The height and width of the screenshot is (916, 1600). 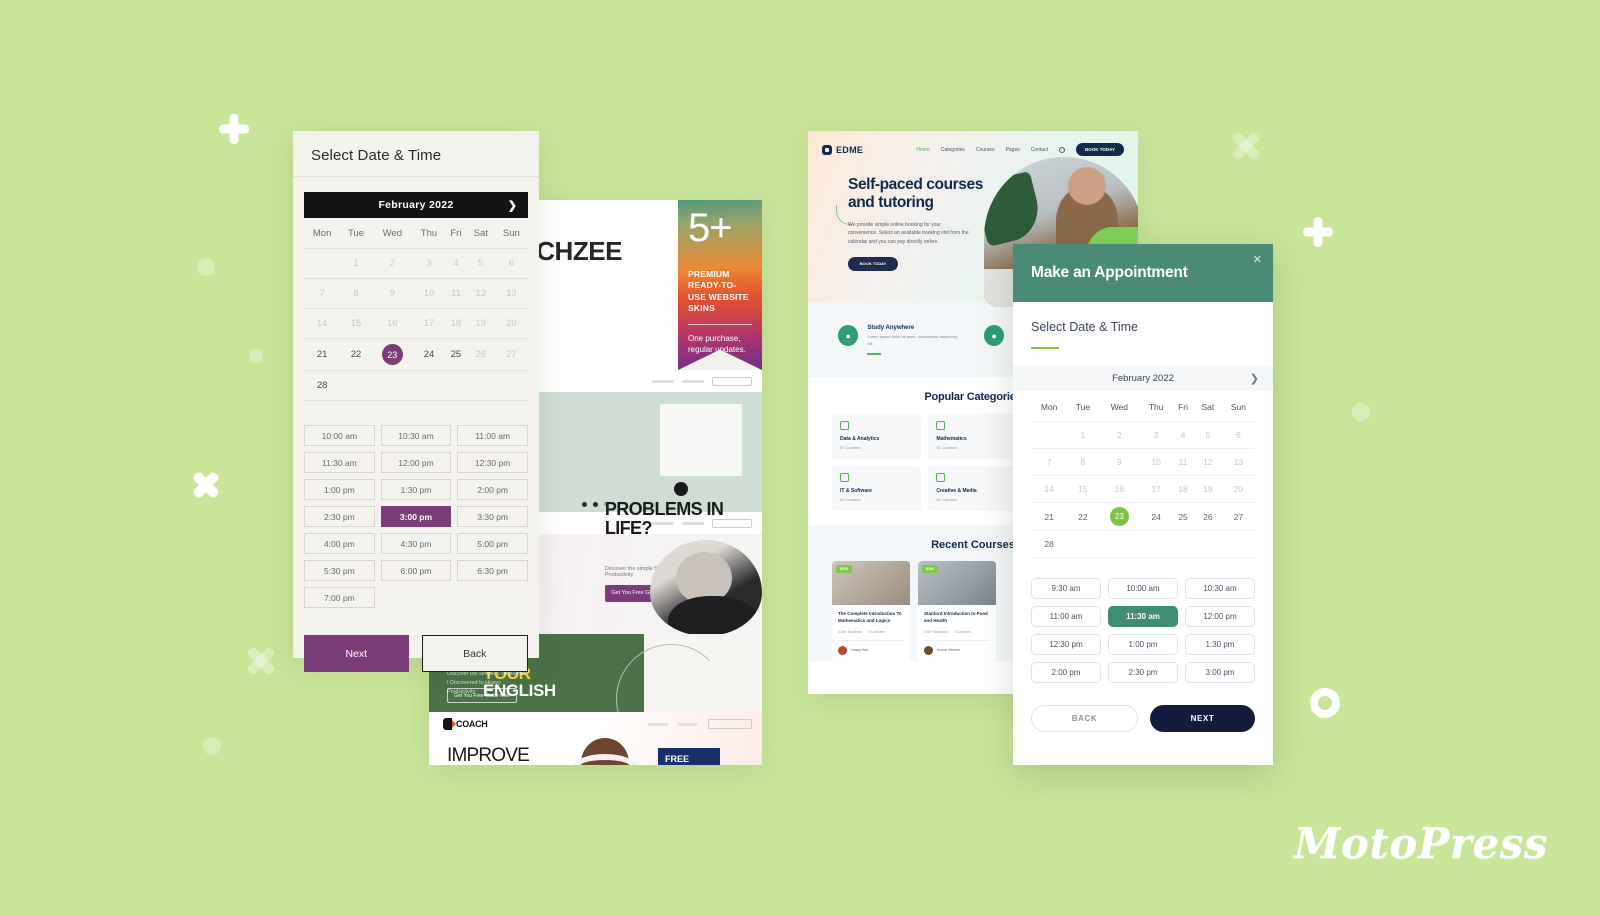 What do you see at coordinates (1238, 435) in the screenshot?
I see `calendar-day: 6` at bounding box center [1238, 435].